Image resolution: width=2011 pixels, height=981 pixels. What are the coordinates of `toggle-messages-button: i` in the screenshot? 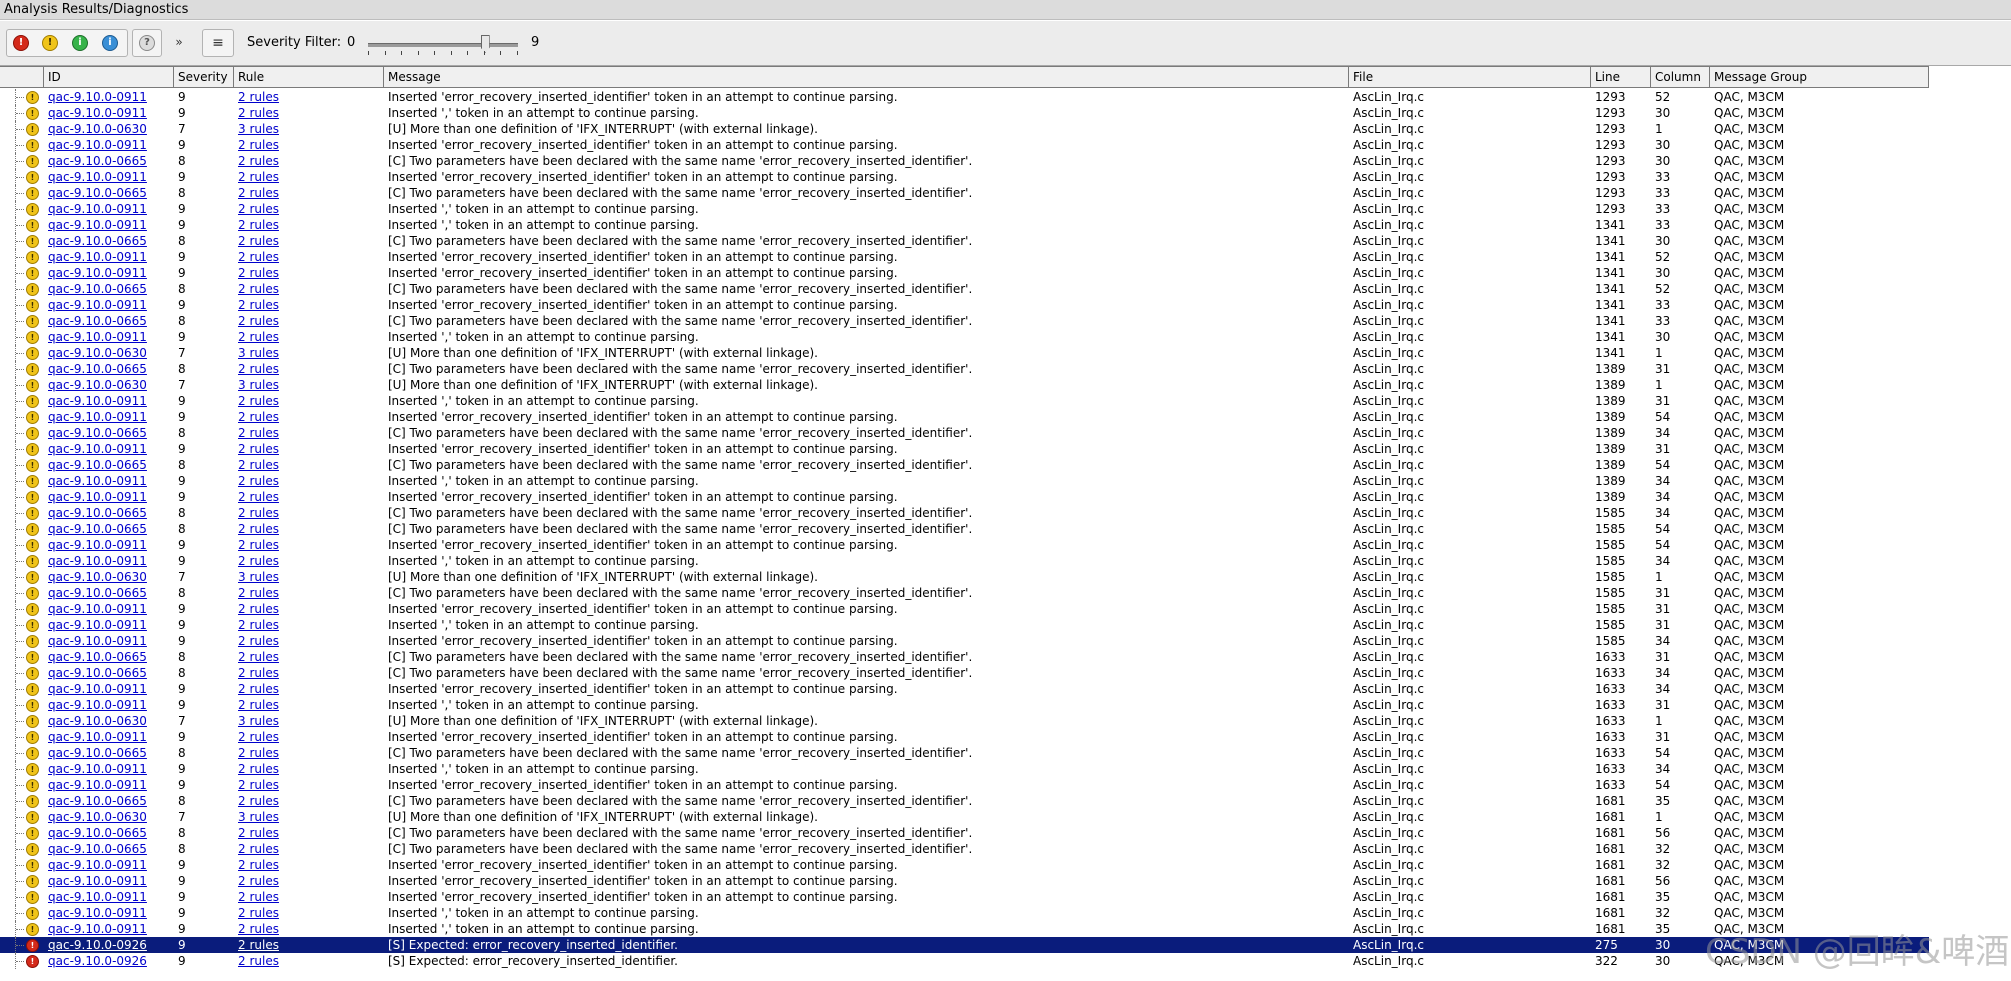 It's located at (110, 43).